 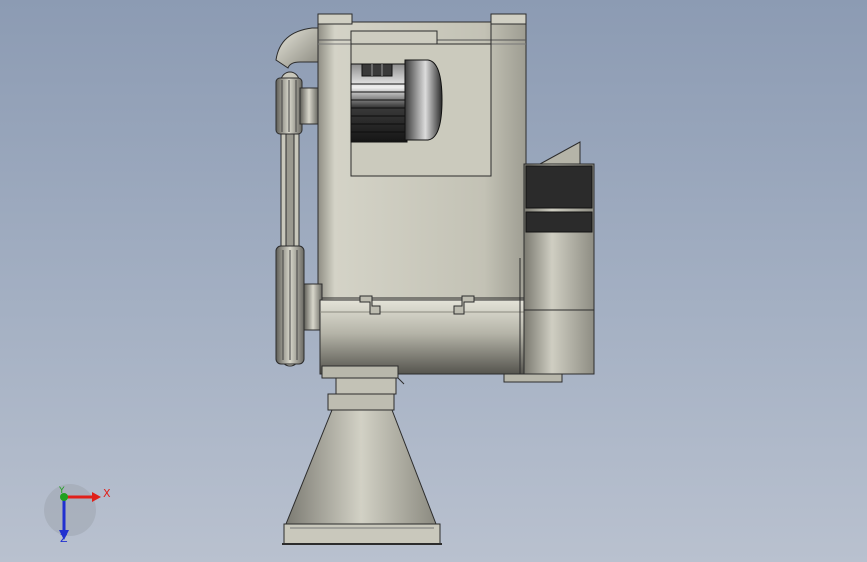 What do you see at coordinates (62, 491) in the screenshot?
I see `y-axis-label: Y` at bounding box center [62, 491].